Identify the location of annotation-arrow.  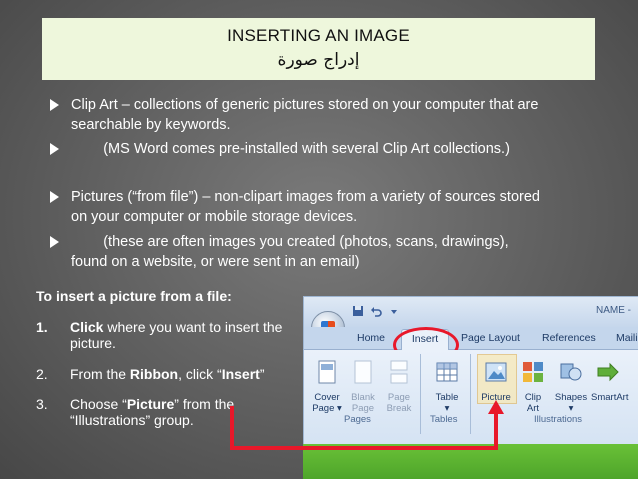
(367, 425).